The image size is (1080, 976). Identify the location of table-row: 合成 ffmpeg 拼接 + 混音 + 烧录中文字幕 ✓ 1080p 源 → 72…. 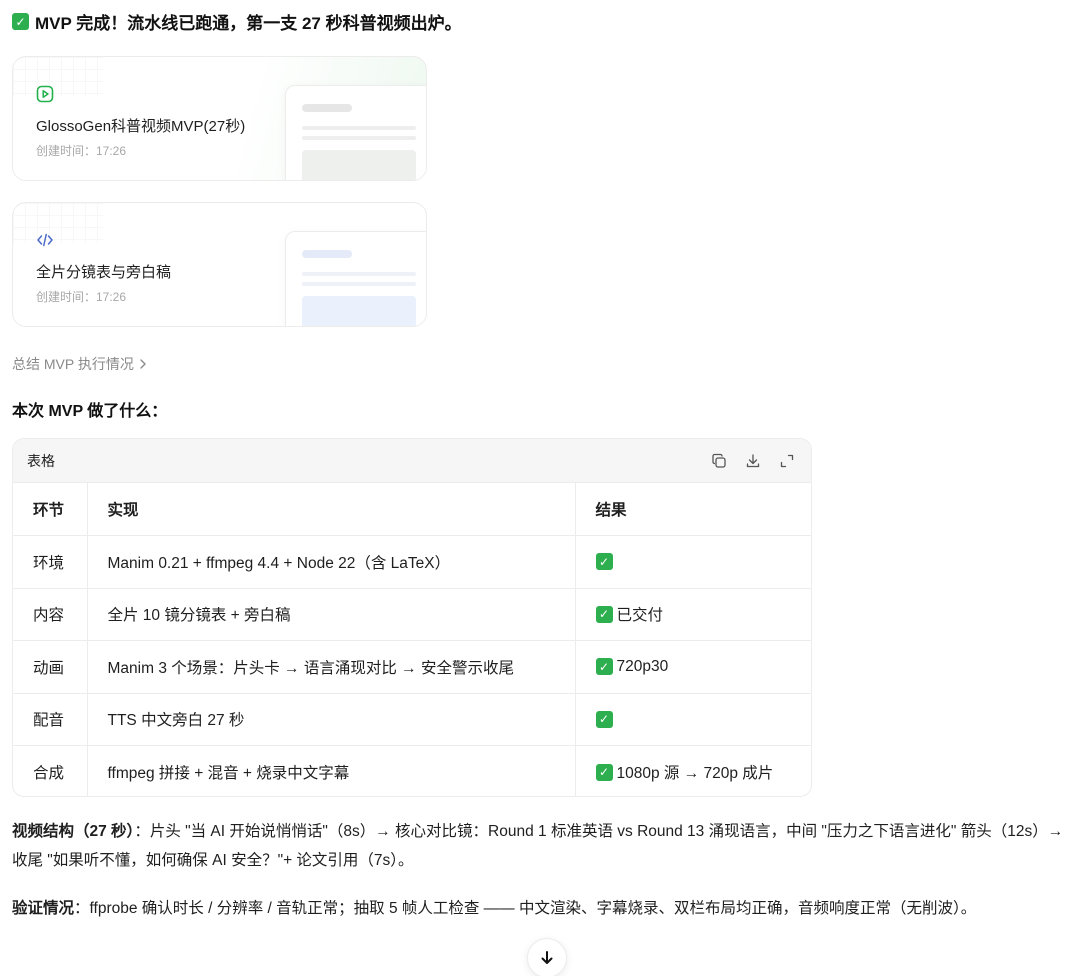
(412, 771).